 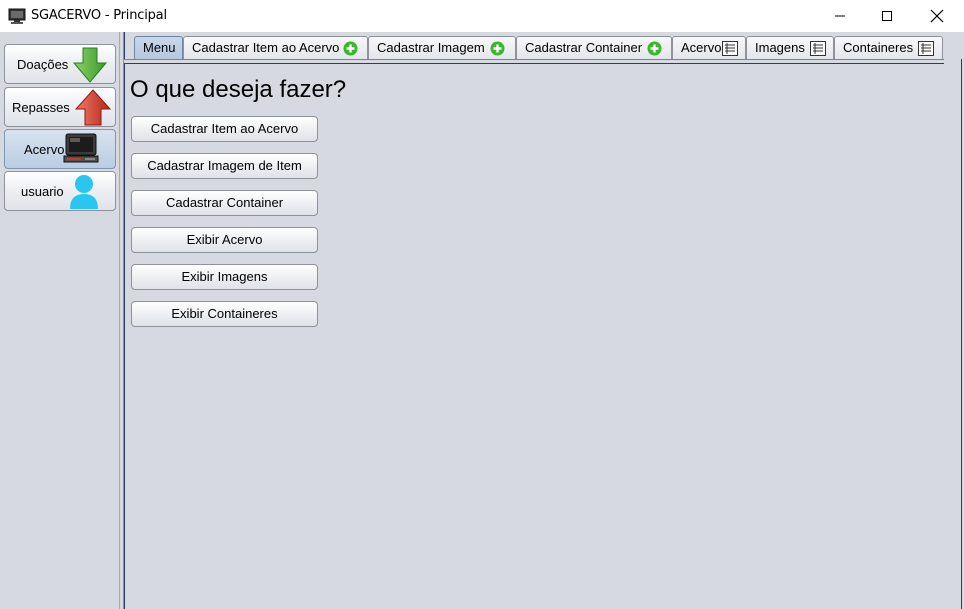 What do you see at coordinates (224, 314) in the screenshot?
I see `exibir-containeres-button: Exibir Containeres` at bounding box center [224, 314].